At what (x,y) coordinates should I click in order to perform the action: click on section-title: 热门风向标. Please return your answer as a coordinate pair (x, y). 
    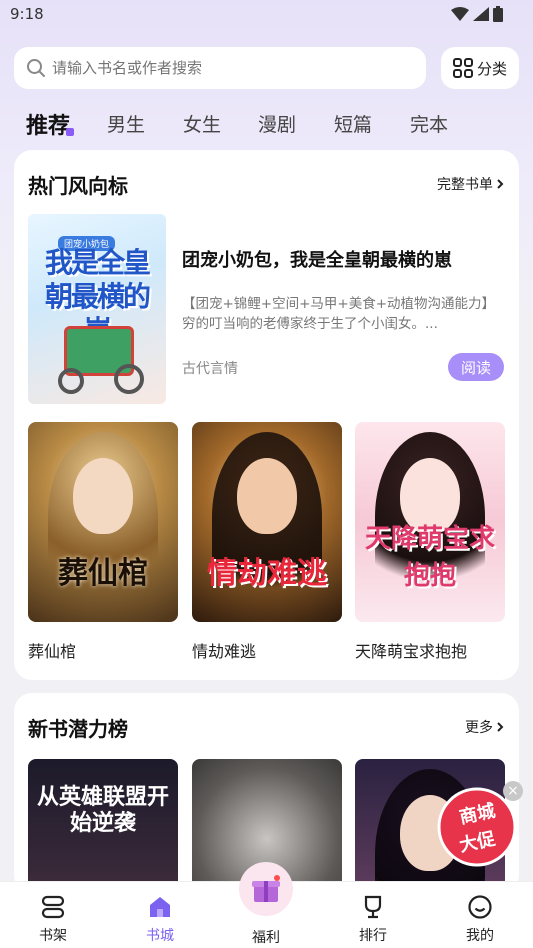
    Looking at the image, I should click on (78, 186).